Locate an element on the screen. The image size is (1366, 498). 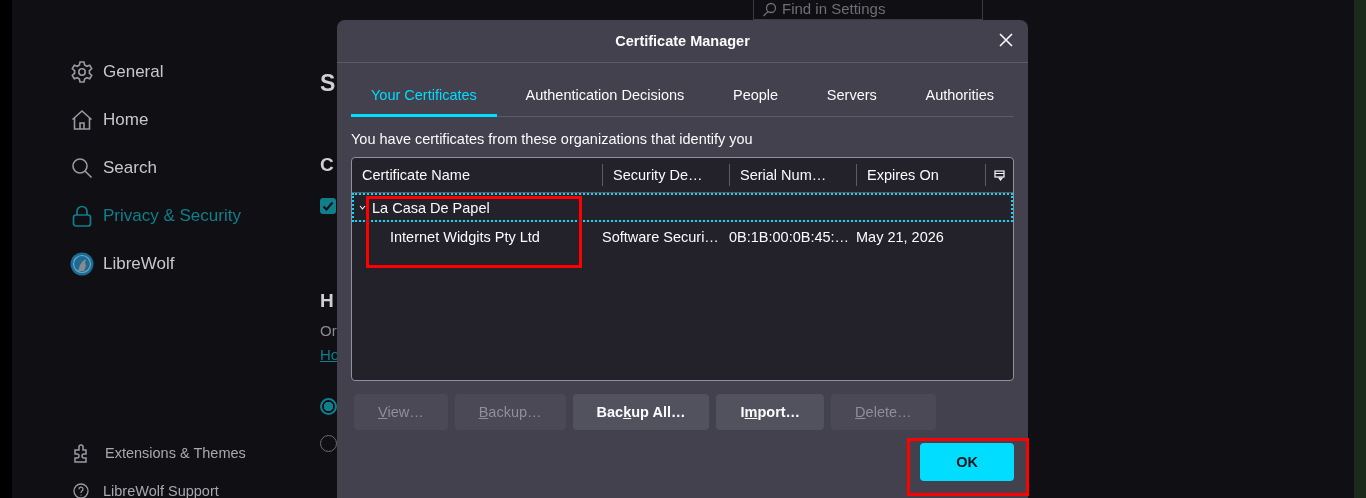
lock-icon is located at coordinates (82, 216).